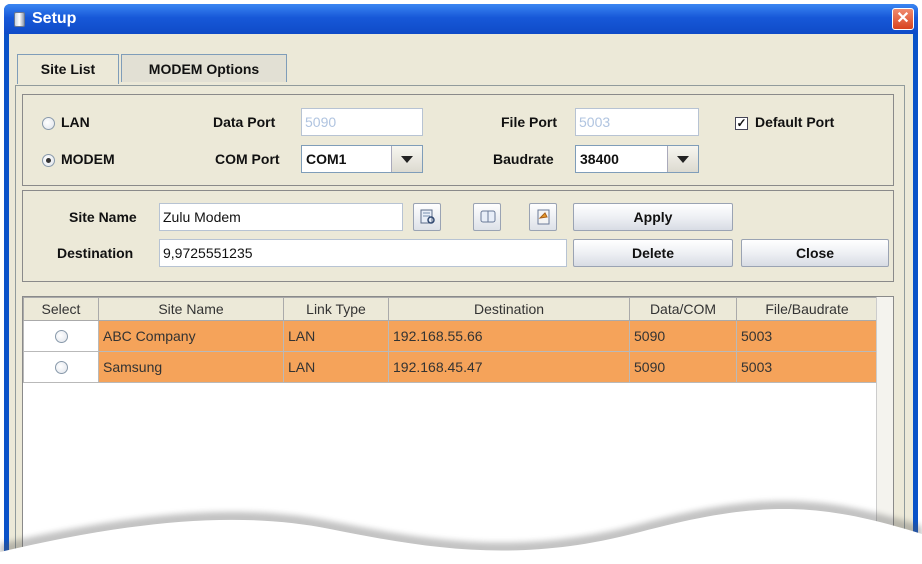 The height and width of the screenshot is (564, 922). Describe the element at coordinates (461, 532) in the screenshot. I see `torn-edge-decoration` at that location.